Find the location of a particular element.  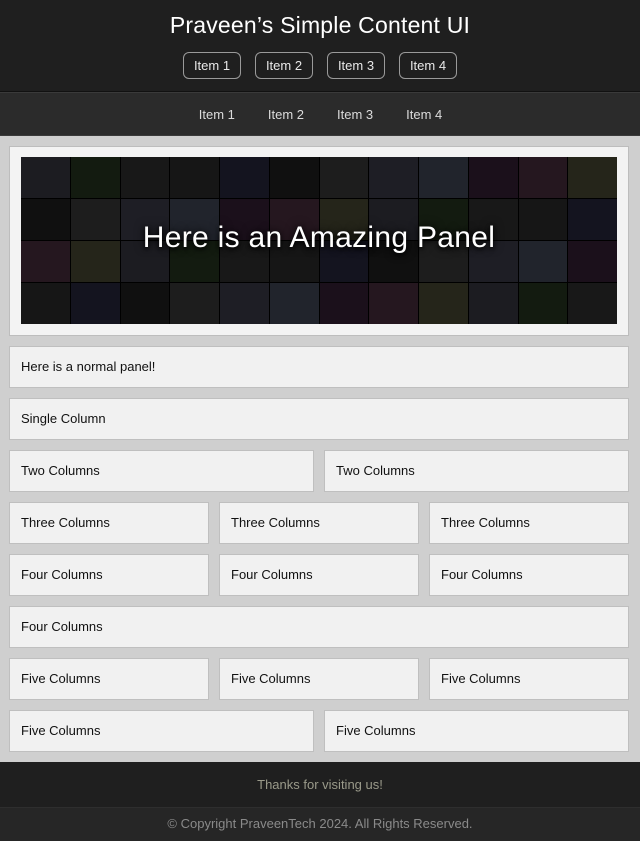

footer-thanks: Thanks for visiting us! is located at coordinates (320, 785).